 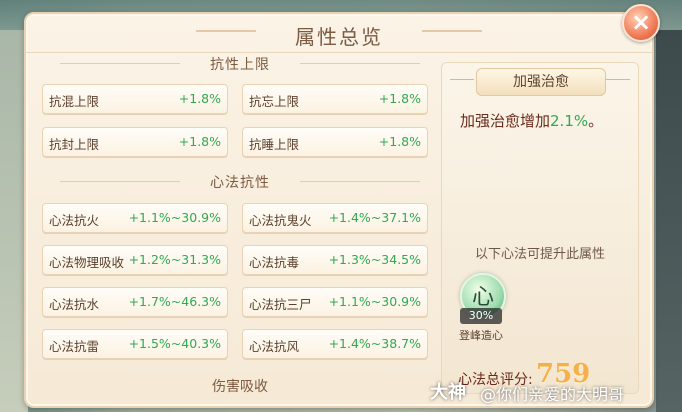 What do you see at coordinates (335, 99) in the screenshot?
I see `stat-card: 抗忘上限 +1.8%` at bounding box center [335, 99].